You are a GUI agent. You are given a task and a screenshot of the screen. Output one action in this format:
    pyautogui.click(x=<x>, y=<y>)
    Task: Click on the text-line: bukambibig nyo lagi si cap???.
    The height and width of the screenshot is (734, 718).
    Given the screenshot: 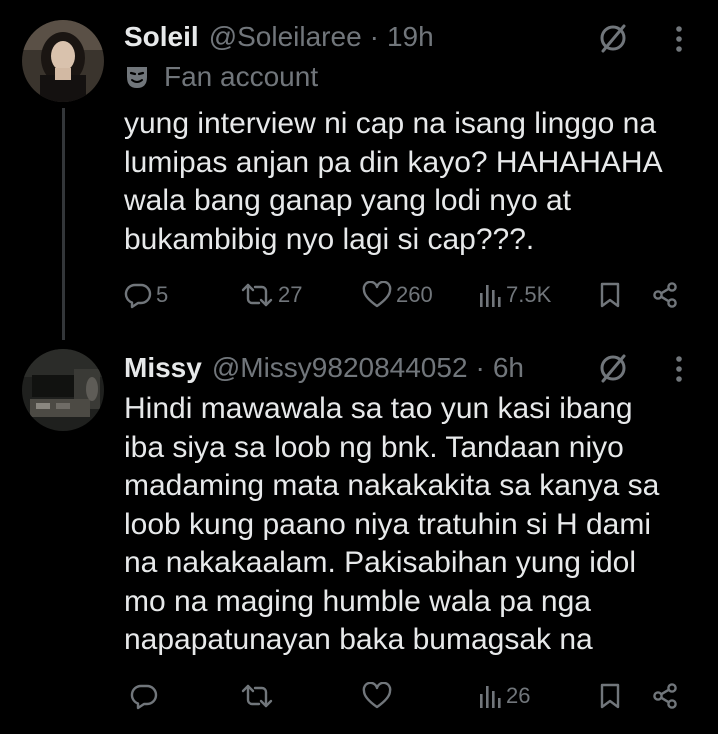 What is the action you would take?
    pyautogui.click(x=329, y=239)
    